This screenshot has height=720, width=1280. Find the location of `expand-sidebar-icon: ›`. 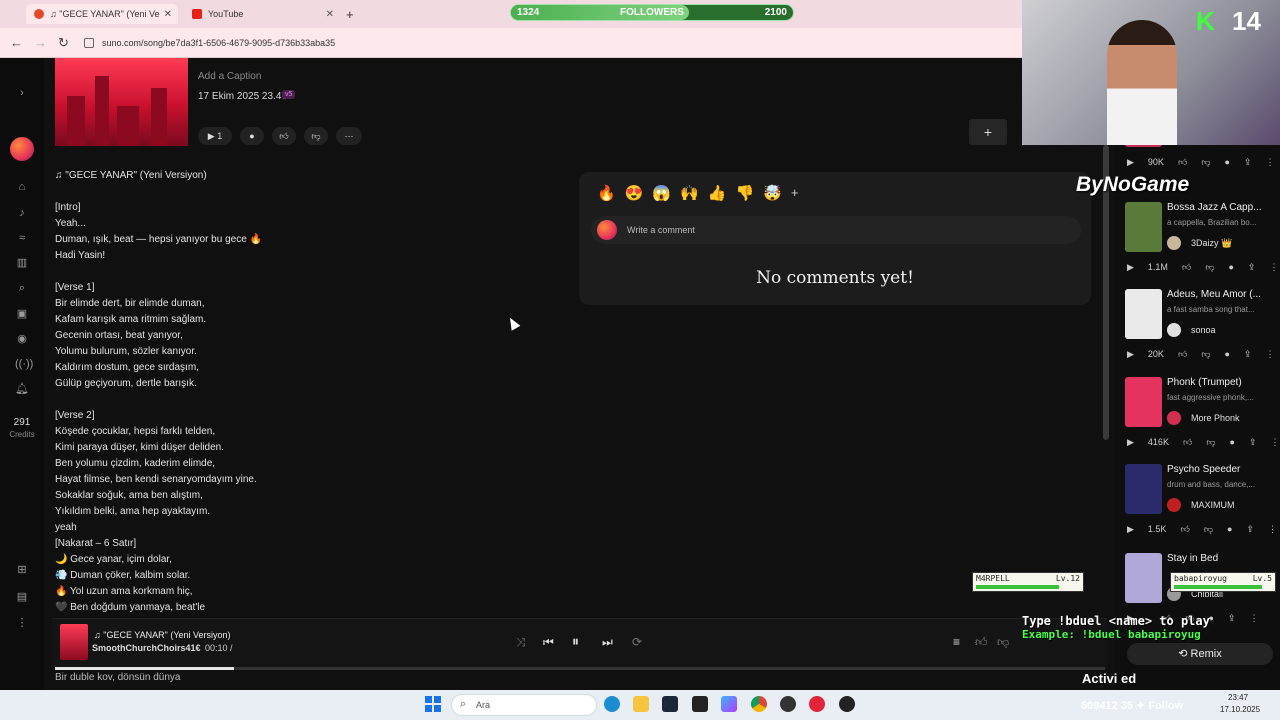

expand-sidebar-icon: › is located at coordinates (22, 93).